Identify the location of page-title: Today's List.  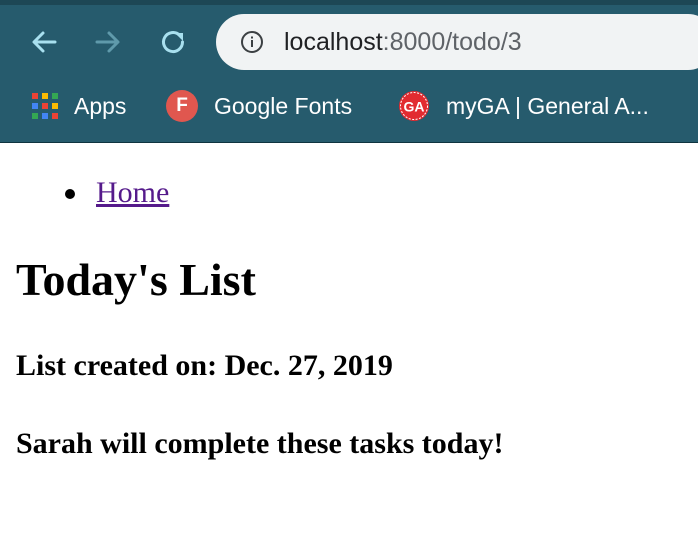
(136, 279).